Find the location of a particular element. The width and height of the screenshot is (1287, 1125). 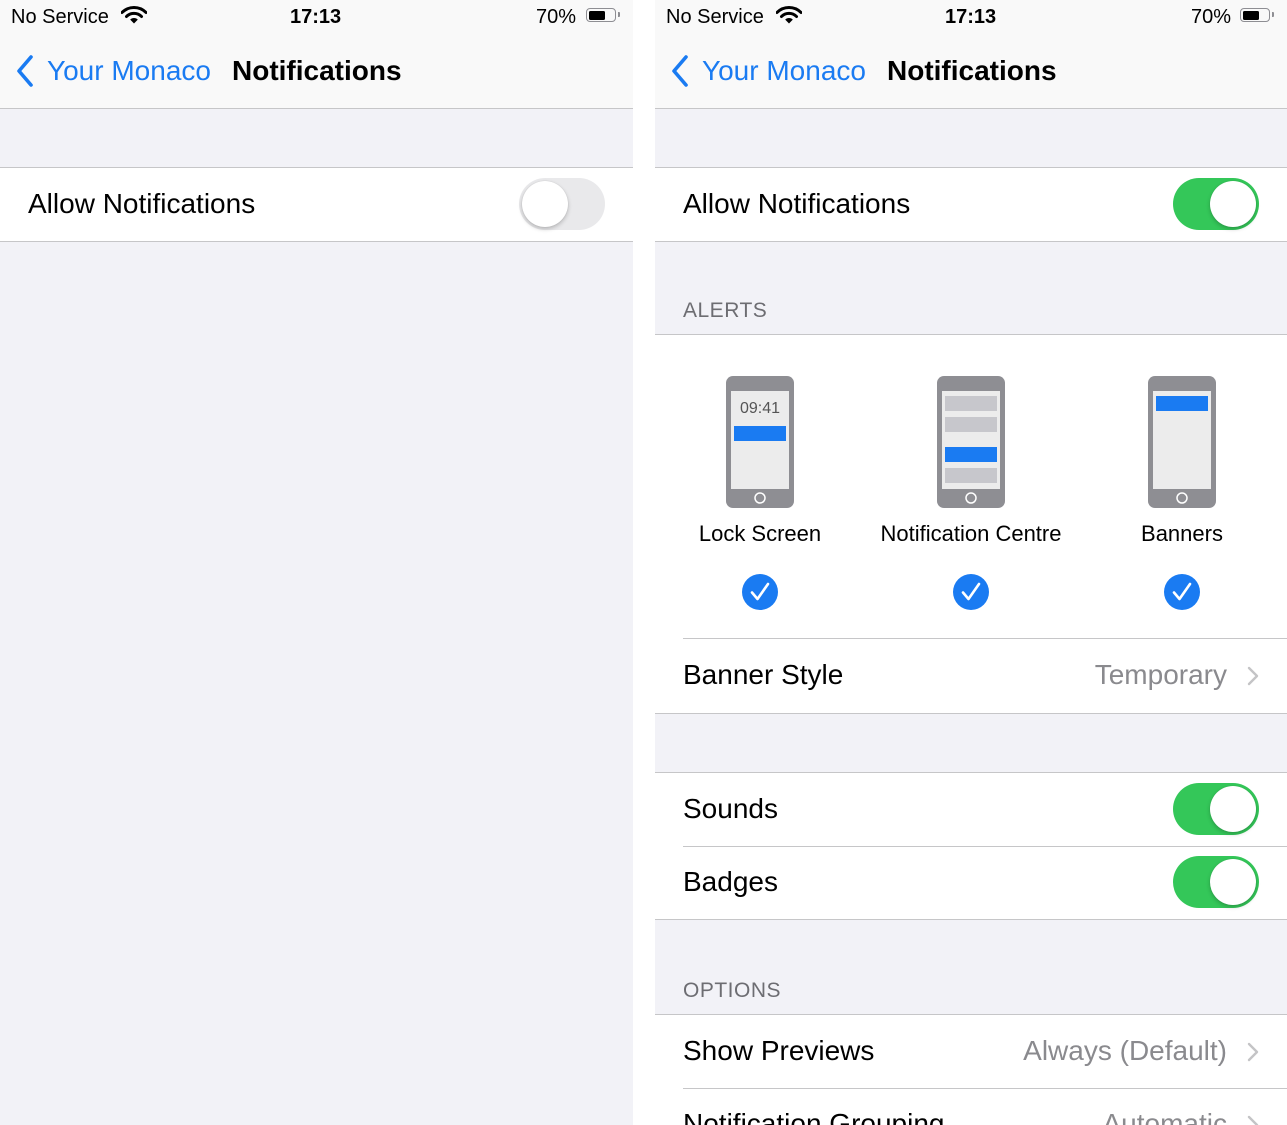

lock-screen-phone-icon: 09:41 is located at coordinates (760, 442).